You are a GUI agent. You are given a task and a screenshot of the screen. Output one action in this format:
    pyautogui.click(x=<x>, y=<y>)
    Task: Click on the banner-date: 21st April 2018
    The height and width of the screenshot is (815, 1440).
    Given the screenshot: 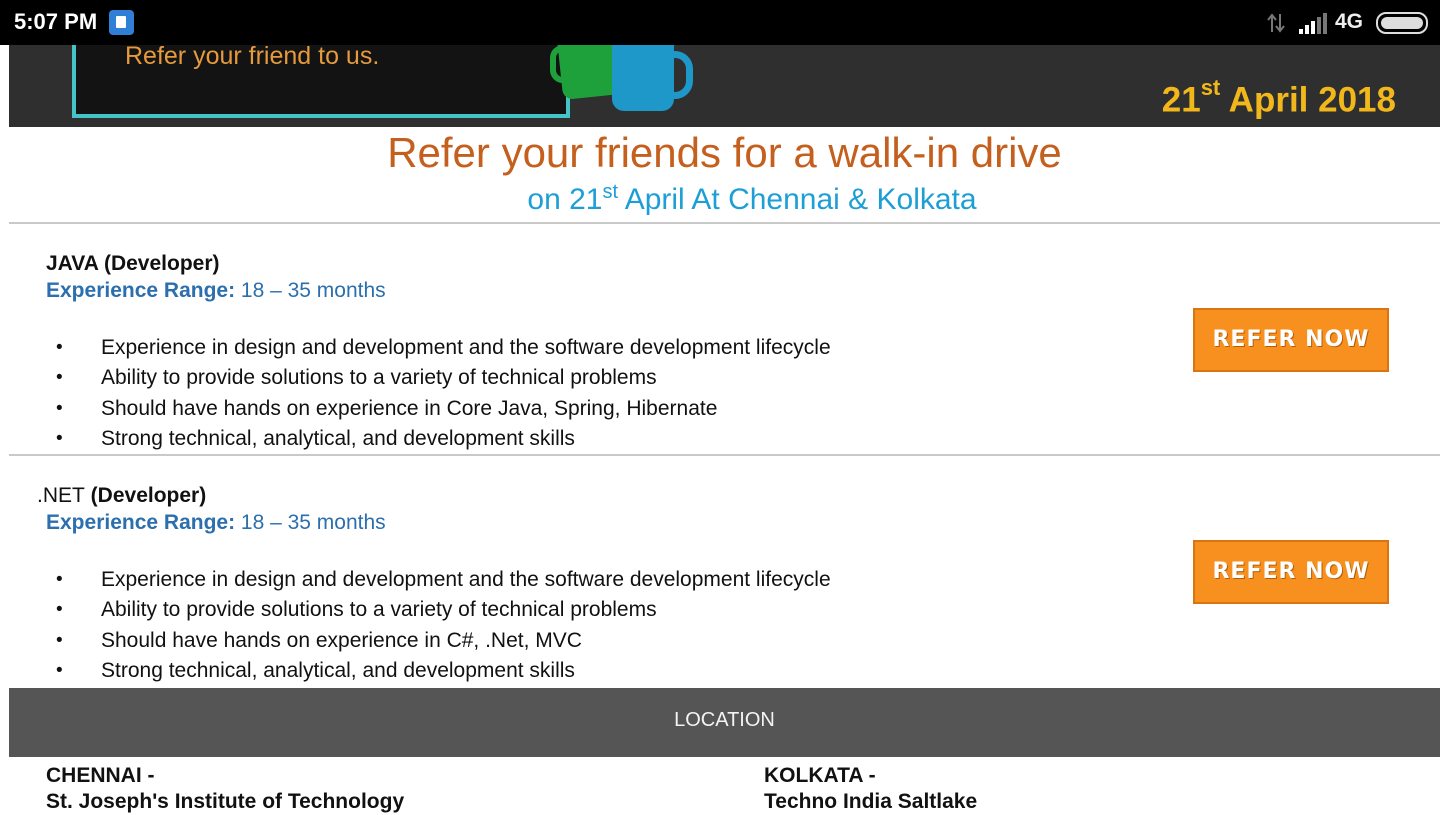 What is the action you would take?
    pyautogui.click(x=1278, y=97)
    